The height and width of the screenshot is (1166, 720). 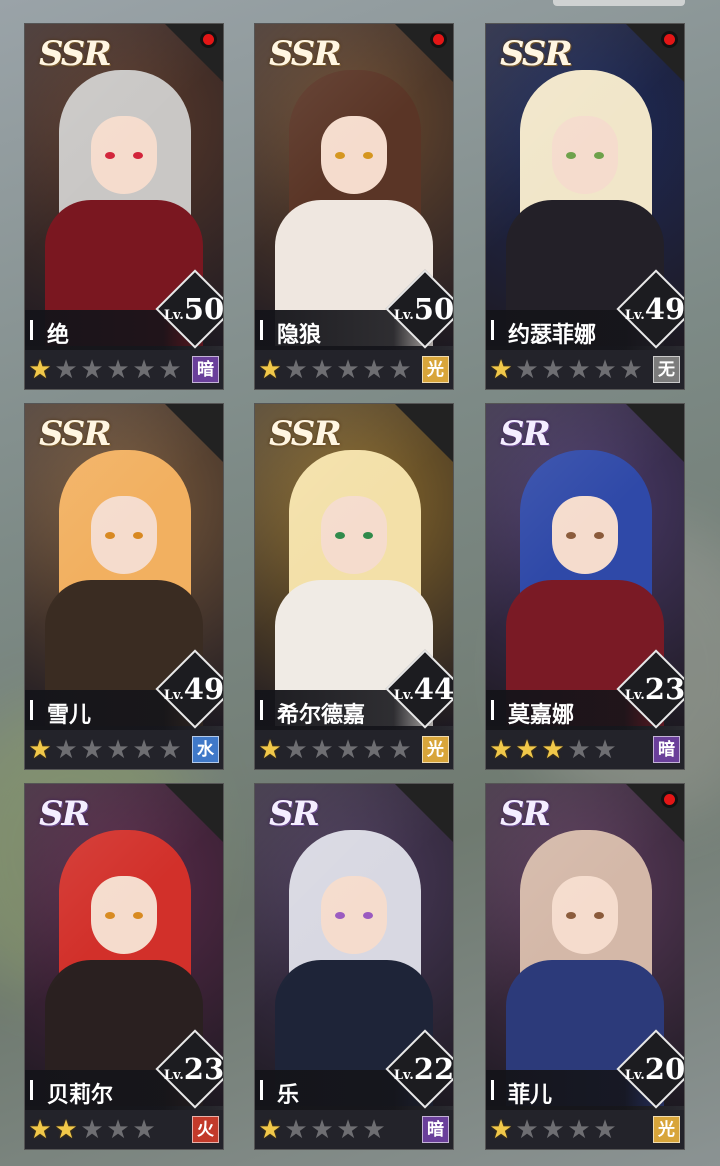 What do you see at coordinates (664, 1069) in the screenshot?
I see `level-value: 20` at bounding box center [664, 1069].